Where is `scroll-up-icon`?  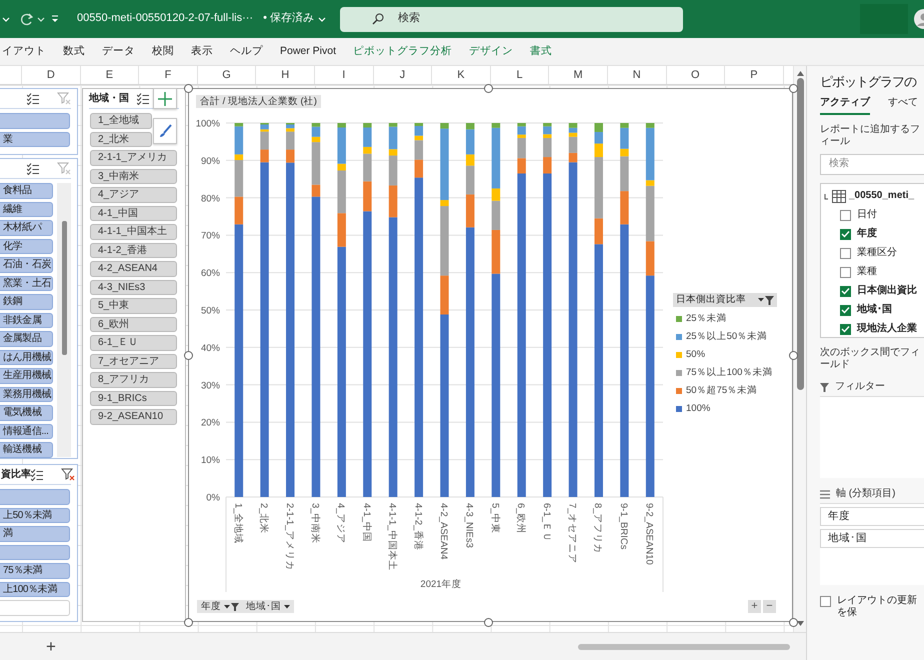
scroll-up-icon is located at coordinates (800, 73).